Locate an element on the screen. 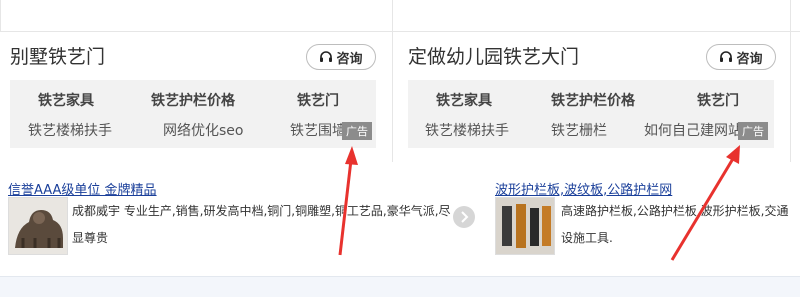 The height and width of the screenshot is (297, 800). chevron-right-icon is located at coordinates (465, 217).